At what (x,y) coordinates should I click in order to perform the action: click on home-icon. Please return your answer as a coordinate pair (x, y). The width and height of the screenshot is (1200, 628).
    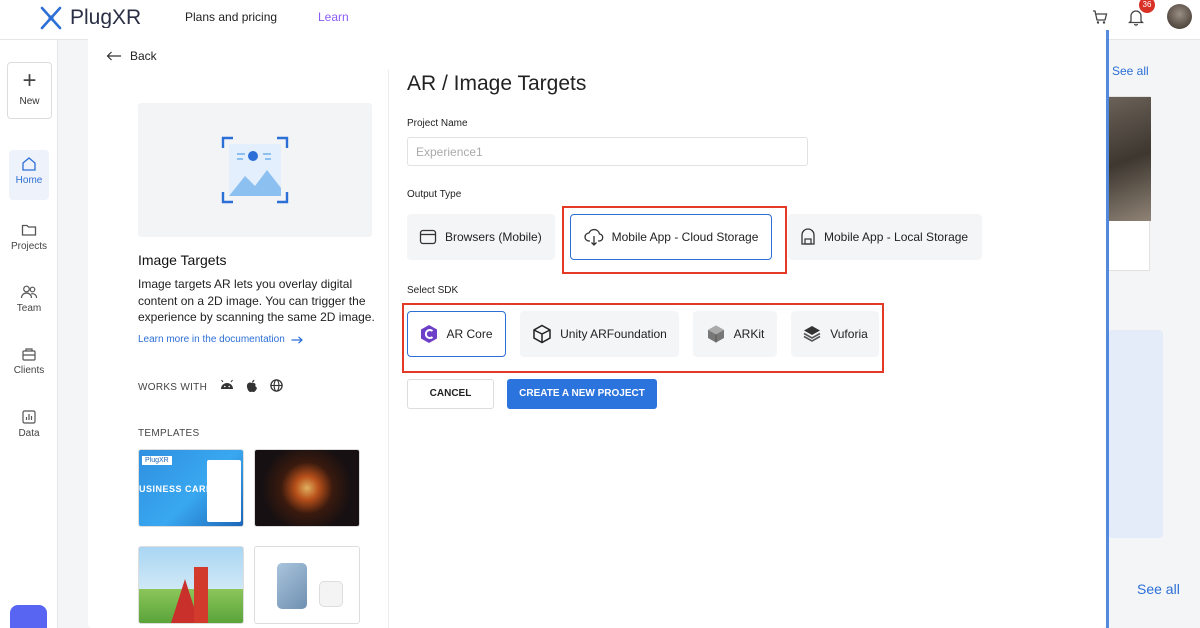
    Looking at the image, I should click on (29, 164).